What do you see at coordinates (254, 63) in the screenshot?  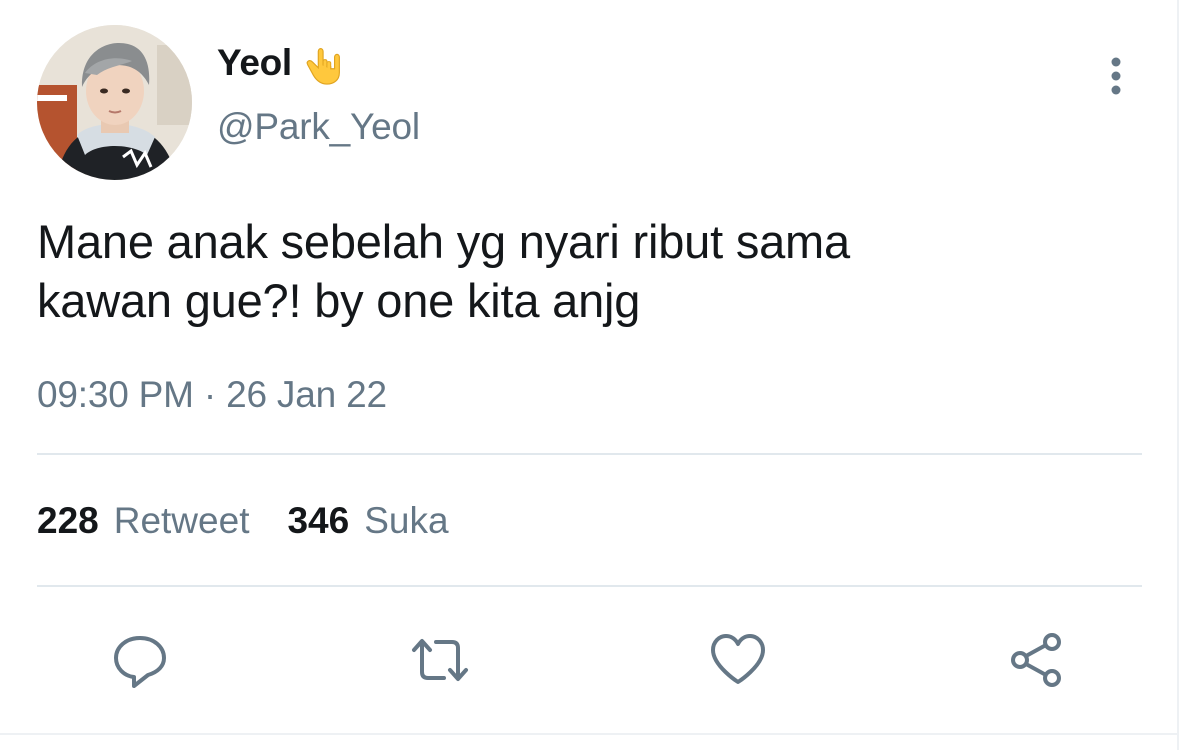 I see `display-name: Yeol` at bounding box center [254, 63].